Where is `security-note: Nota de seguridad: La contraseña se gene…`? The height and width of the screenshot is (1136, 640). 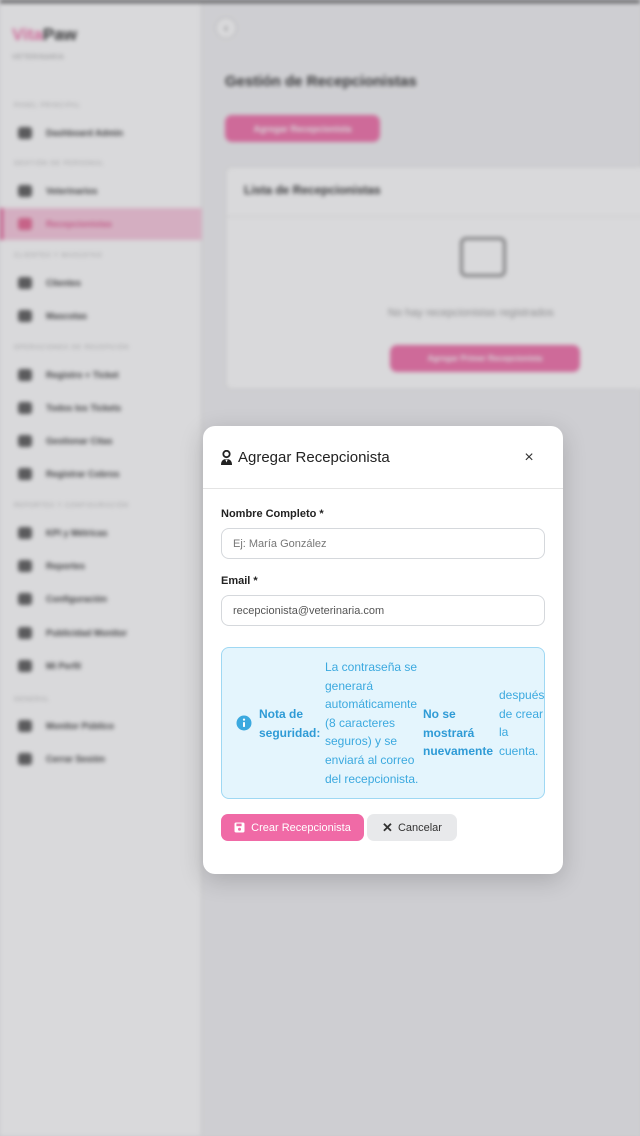
security-note: Nota de seguridad: La contraseña se gene… is located at coordinates (383, 723).